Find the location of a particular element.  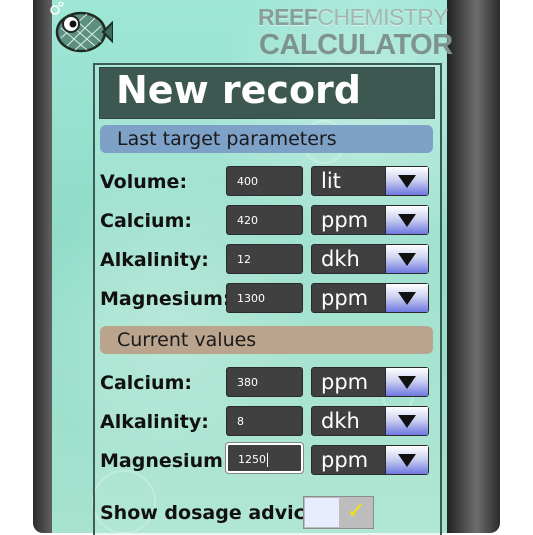

dosage-advice-checkbox: ✓ is located at coordinates (338, 512).